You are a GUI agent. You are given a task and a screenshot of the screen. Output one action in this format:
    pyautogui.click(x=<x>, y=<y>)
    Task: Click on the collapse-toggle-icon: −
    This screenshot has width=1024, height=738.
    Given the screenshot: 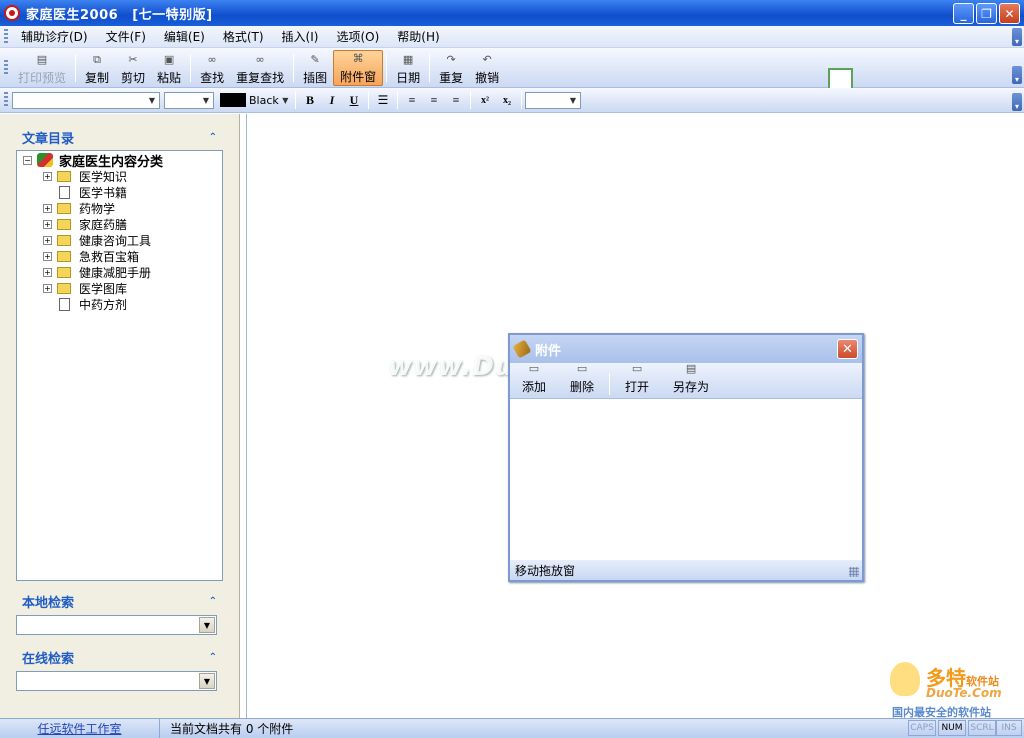 What is the action you would take?
    pyautogui.click(x=27, y=160)
    